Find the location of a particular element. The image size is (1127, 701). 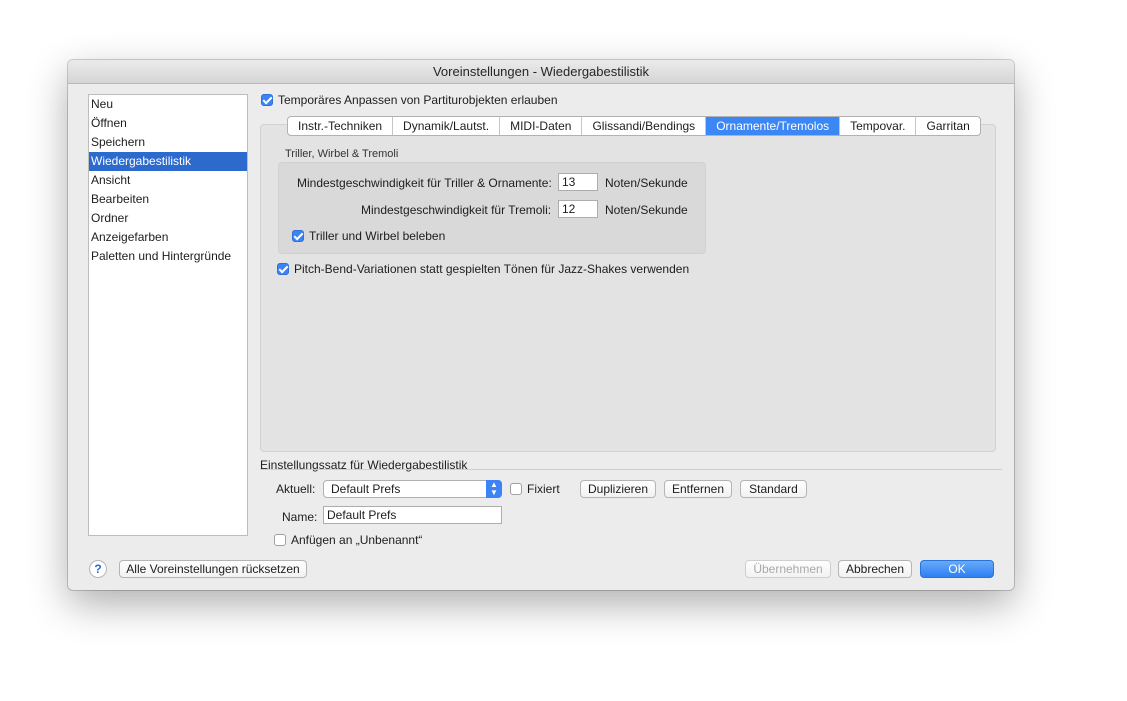

min-speed-trills-input: 13 is located at coordinates (578, 182).